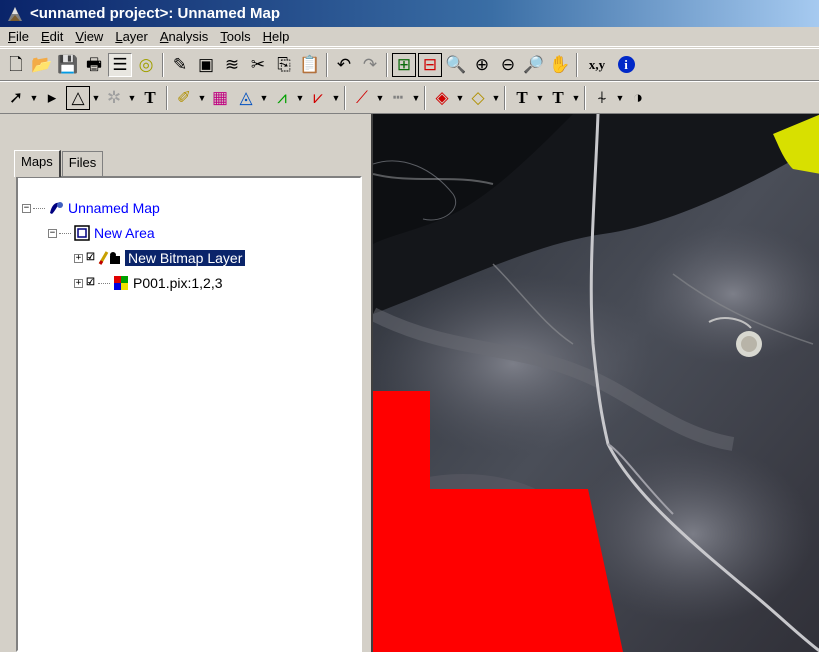 This screenshot has width=819, height=652. What do you see at coordinates (232, 65) in the screenshot?
I see `layers-icon: ≋` at bounding box center [232, 65].